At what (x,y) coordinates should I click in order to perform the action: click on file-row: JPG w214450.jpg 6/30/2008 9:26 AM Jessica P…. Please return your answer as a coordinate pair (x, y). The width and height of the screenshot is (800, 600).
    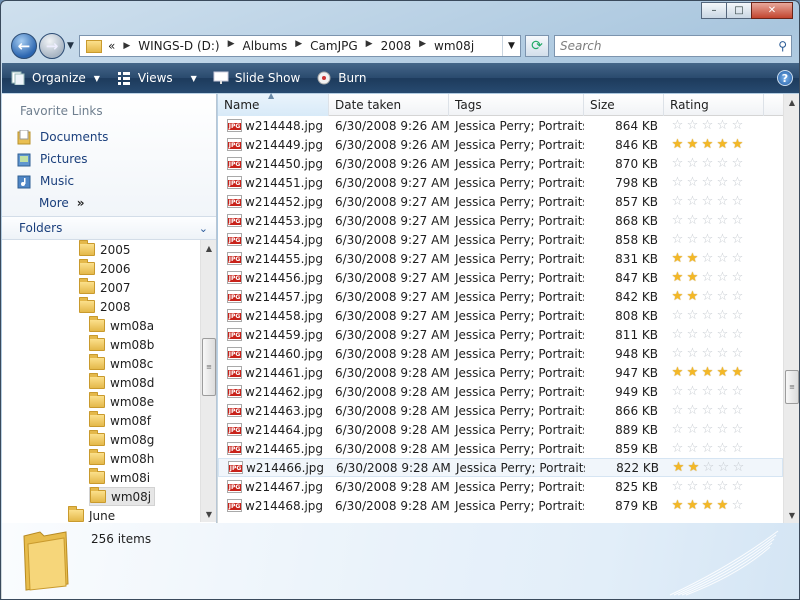
    Looking at the image, I should click on (500, 163).